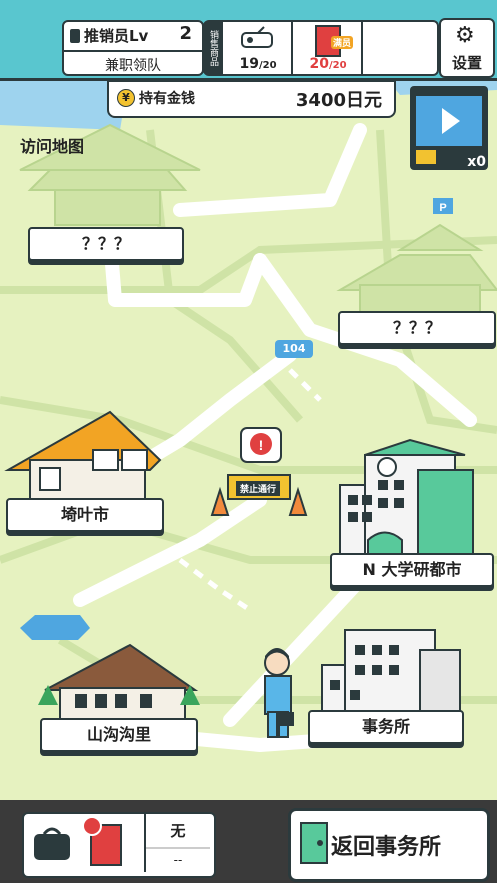 This screenshot has height=883, width=497. I want to click on no-entry-mark-icon, so click(92, 826).